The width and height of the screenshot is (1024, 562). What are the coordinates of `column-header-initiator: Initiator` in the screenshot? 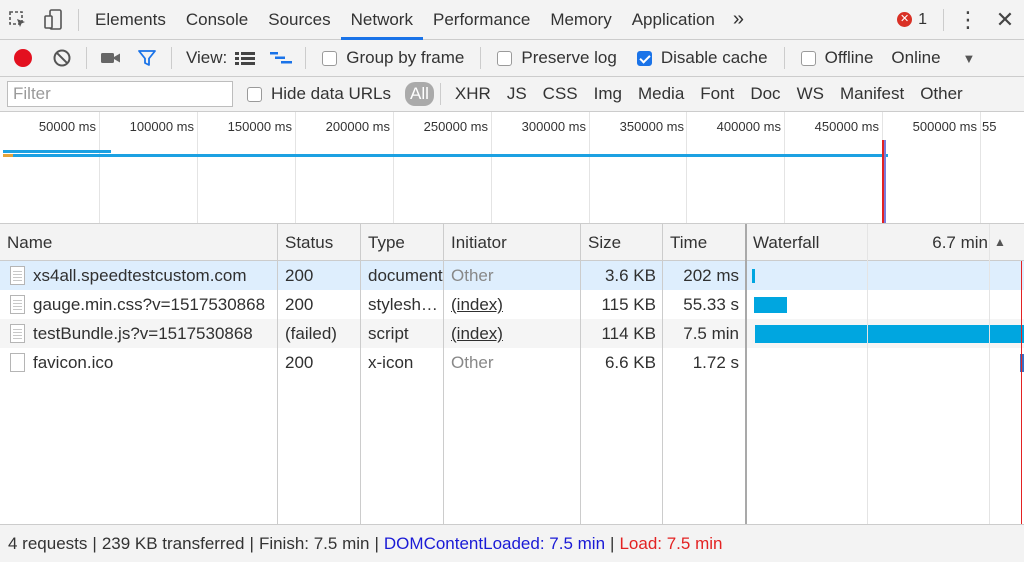 It's located at (512, 242).